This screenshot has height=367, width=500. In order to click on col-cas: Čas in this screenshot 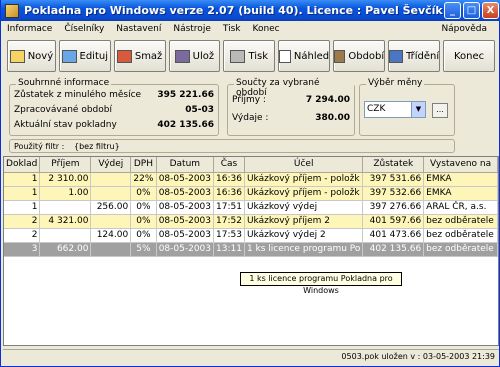, I will do `click(229, 165)`.